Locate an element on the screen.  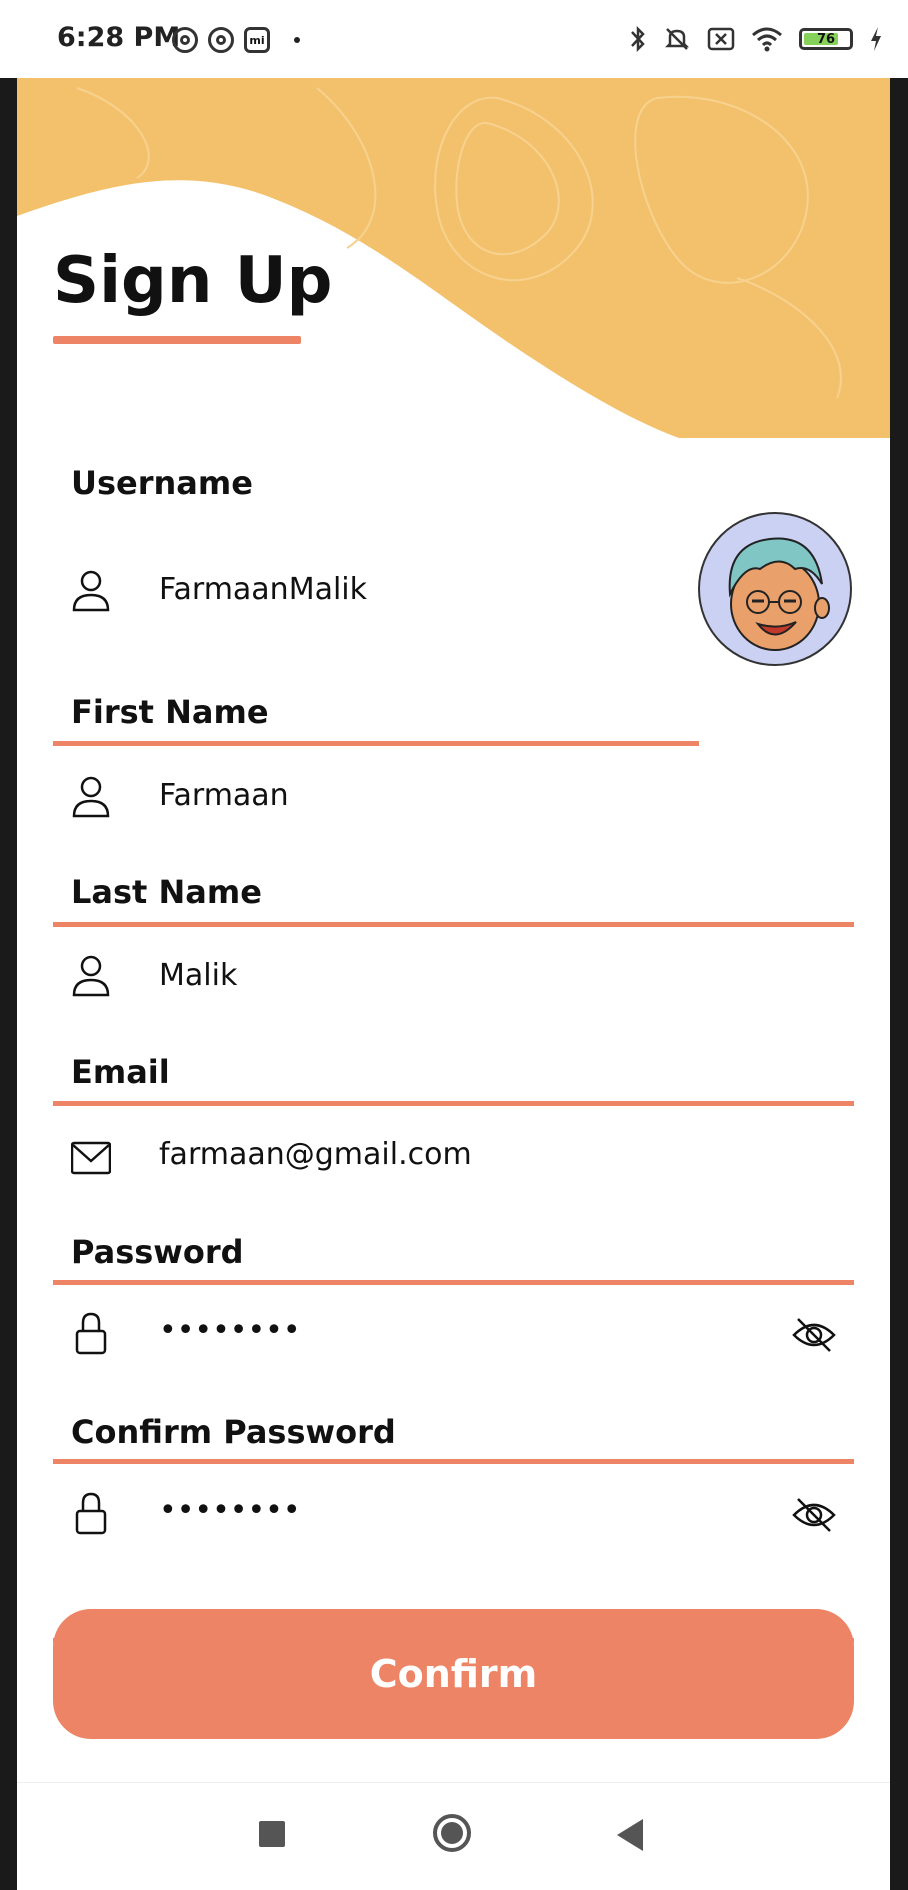
recents-icon is located at coordinates (272, 1834).